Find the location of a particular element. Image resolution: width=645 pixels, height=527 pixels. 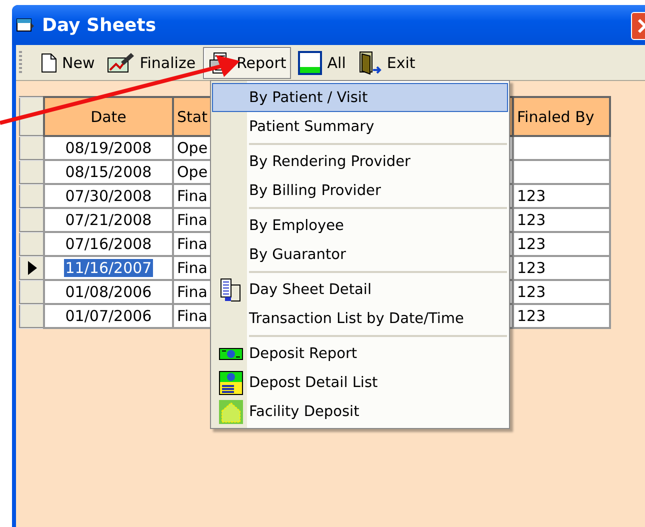

menu-item: Deposit Report is located at coordinates (360, 353).